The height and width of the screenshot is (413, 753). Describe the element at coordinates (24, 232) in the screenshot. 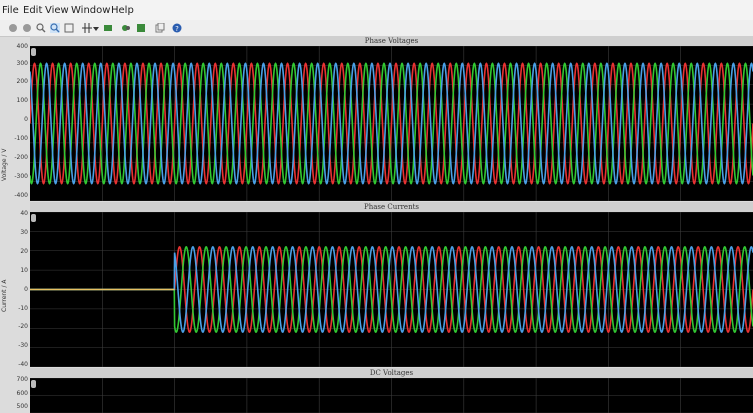

I see `y-tick-label: 30` at that location.